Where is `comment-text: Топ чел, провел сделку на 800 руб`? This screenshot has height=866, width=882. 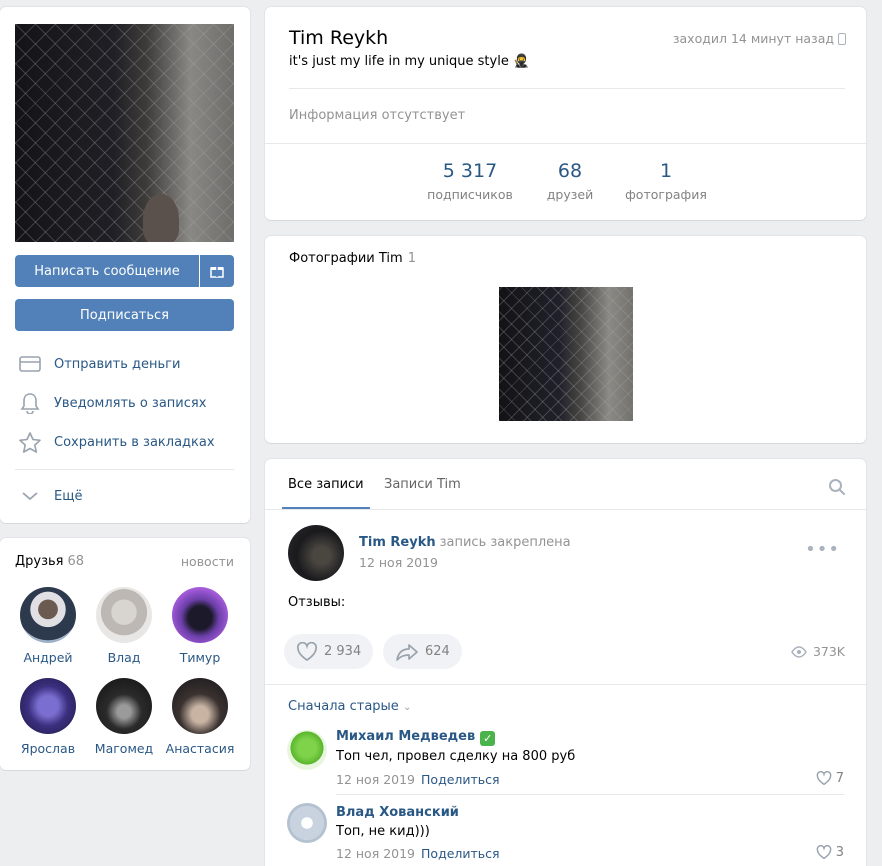
comment-text: Топ чел, провел сделку на 800 руб is located at coordinates (456, 756).